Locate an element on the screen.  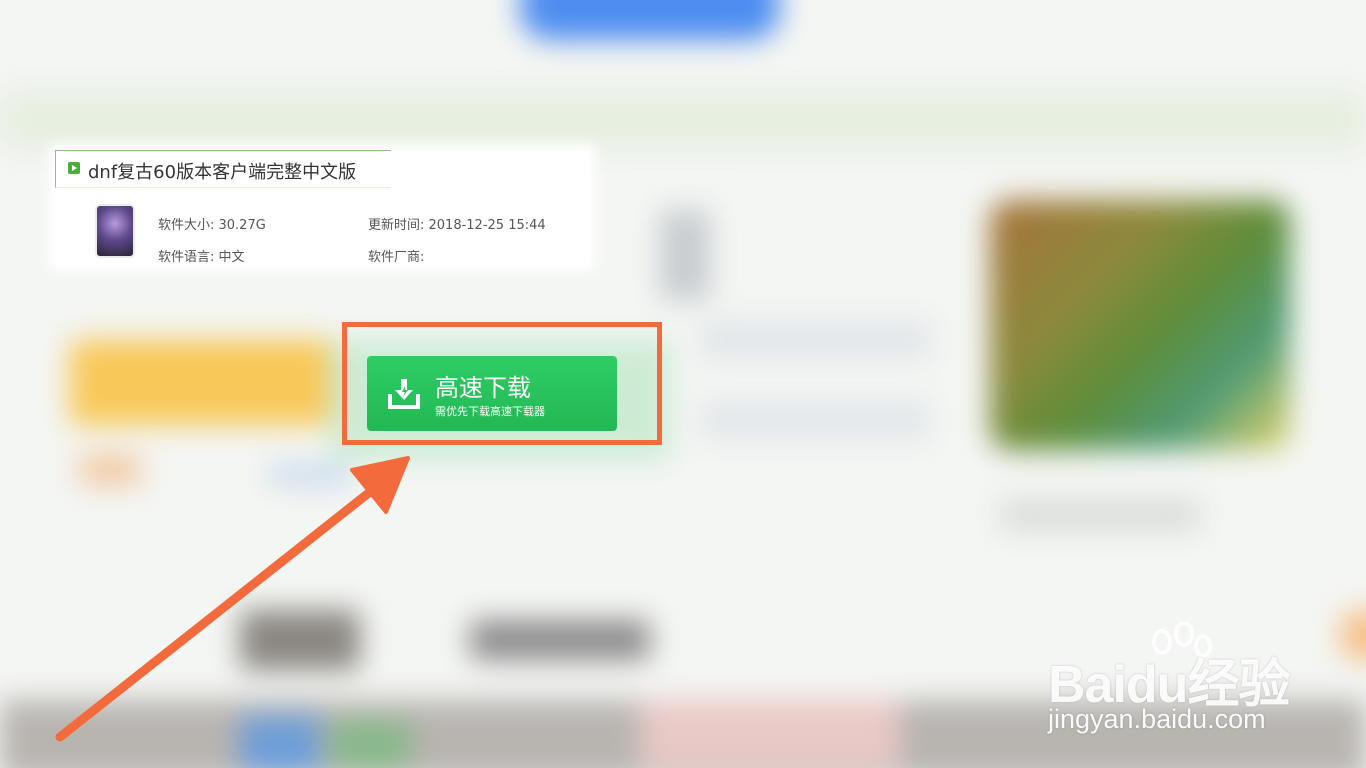
watermark-url: jingyan.baidu.com is located at coordinates (1157, 719).